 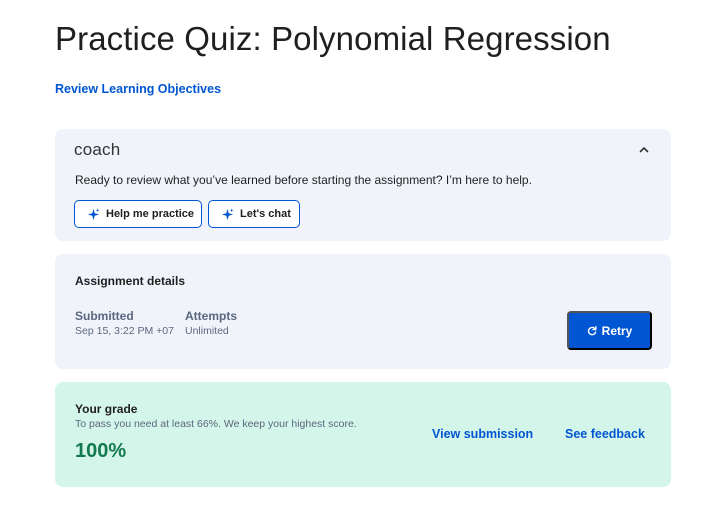 I want to click on retry-icon, so click(x=592, y=330).